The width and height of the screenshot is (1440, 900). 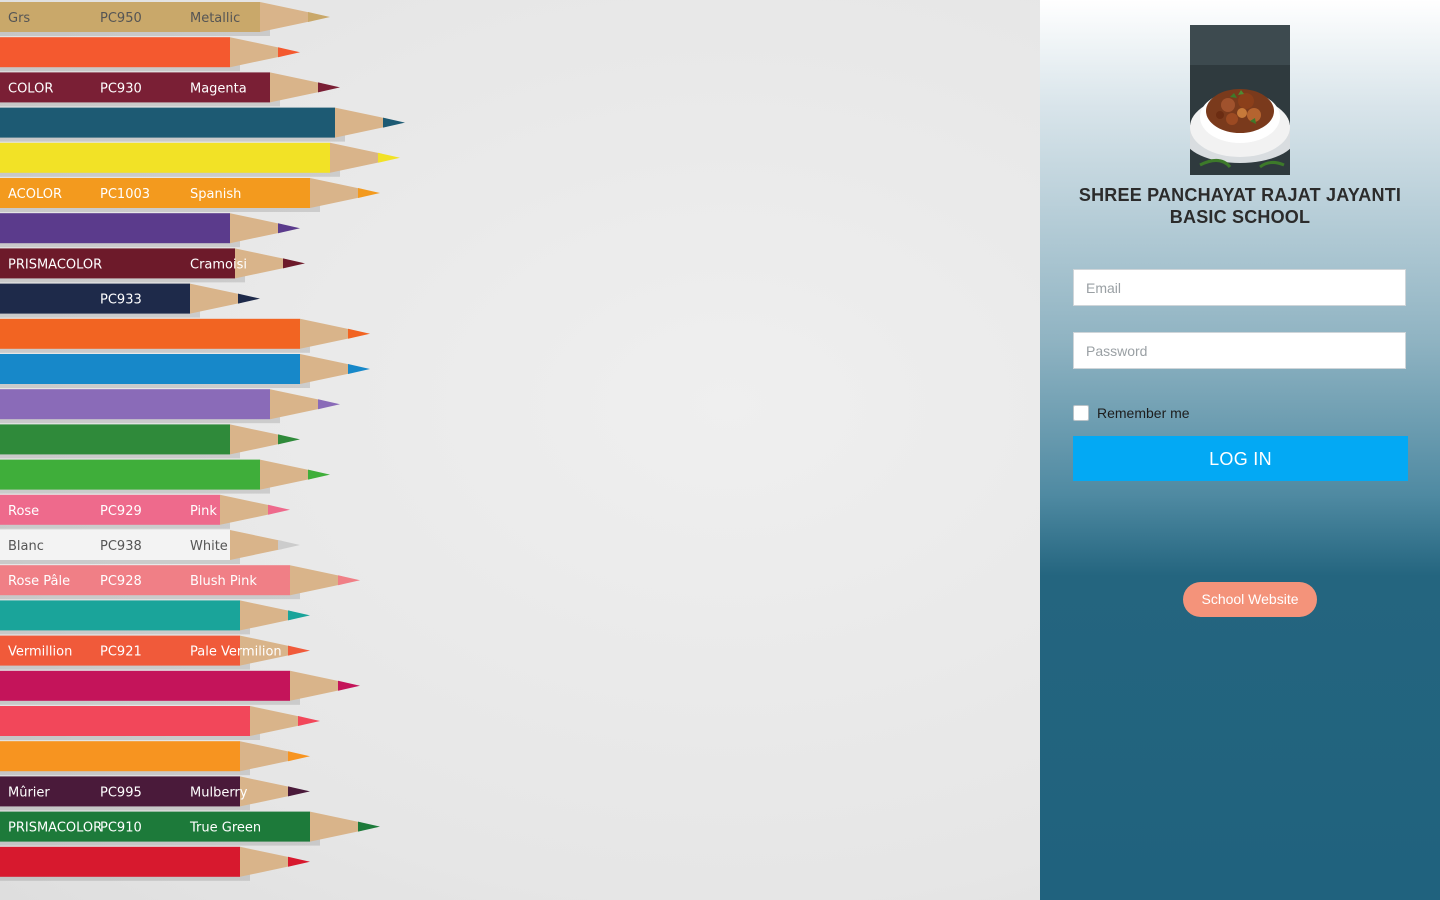 I want to click on pencil-brand-label: Mûrier, so click(x=29, y=792).